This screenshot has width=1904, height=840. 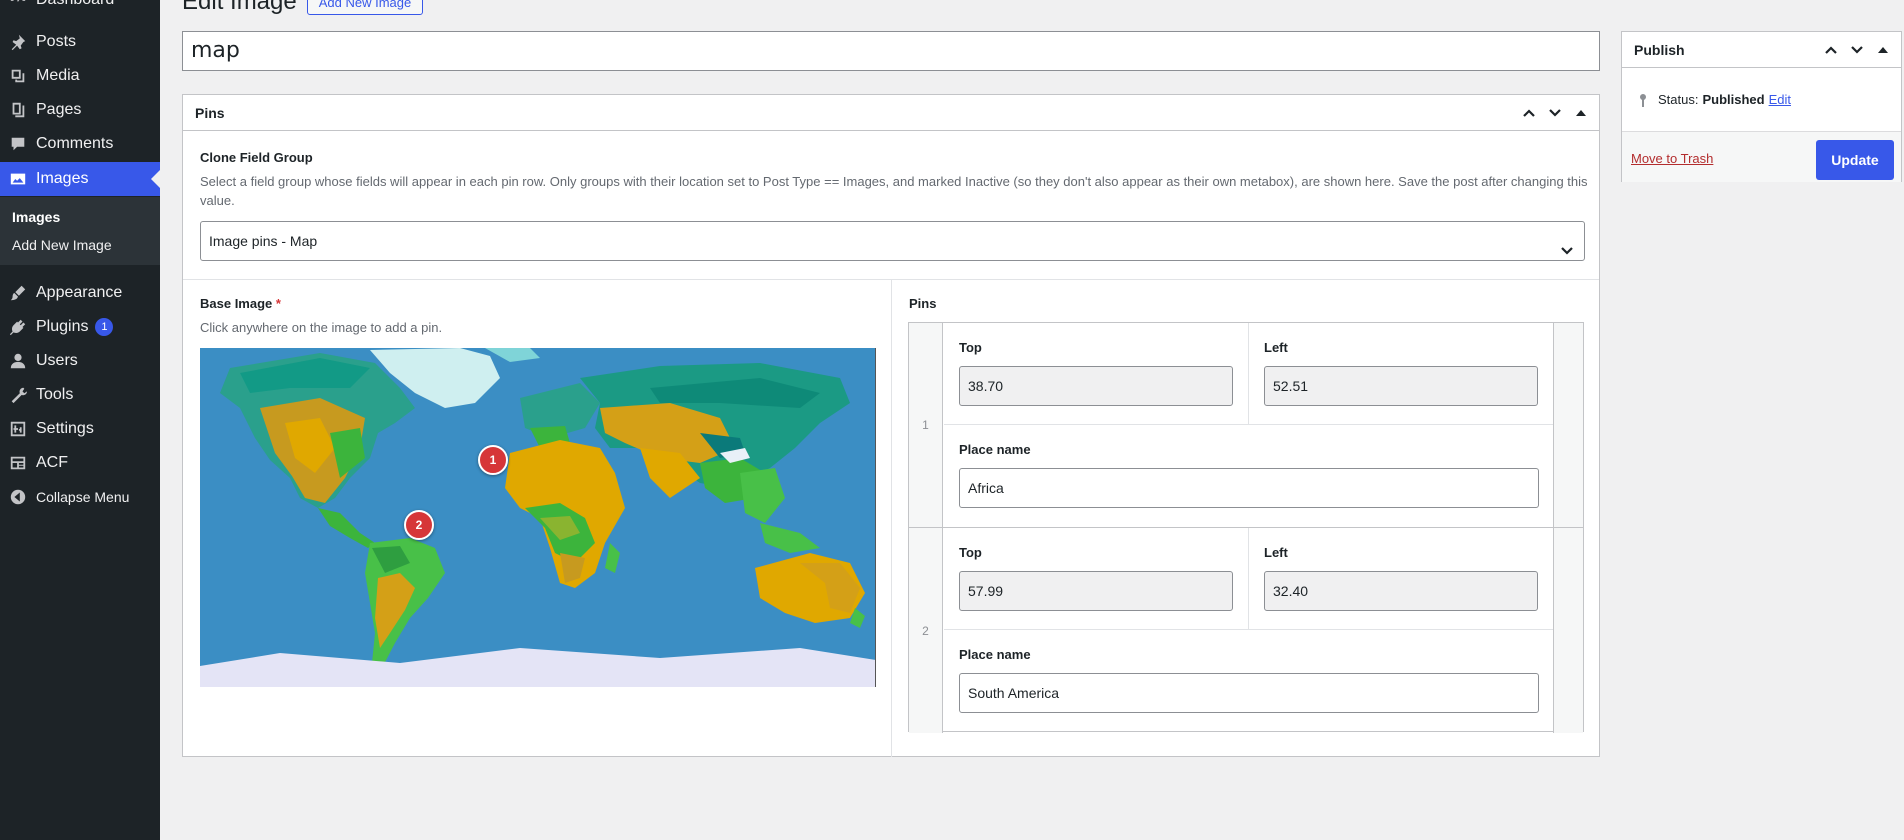 I want to click on left-input: 52.51, so click(x=1401, y=386).